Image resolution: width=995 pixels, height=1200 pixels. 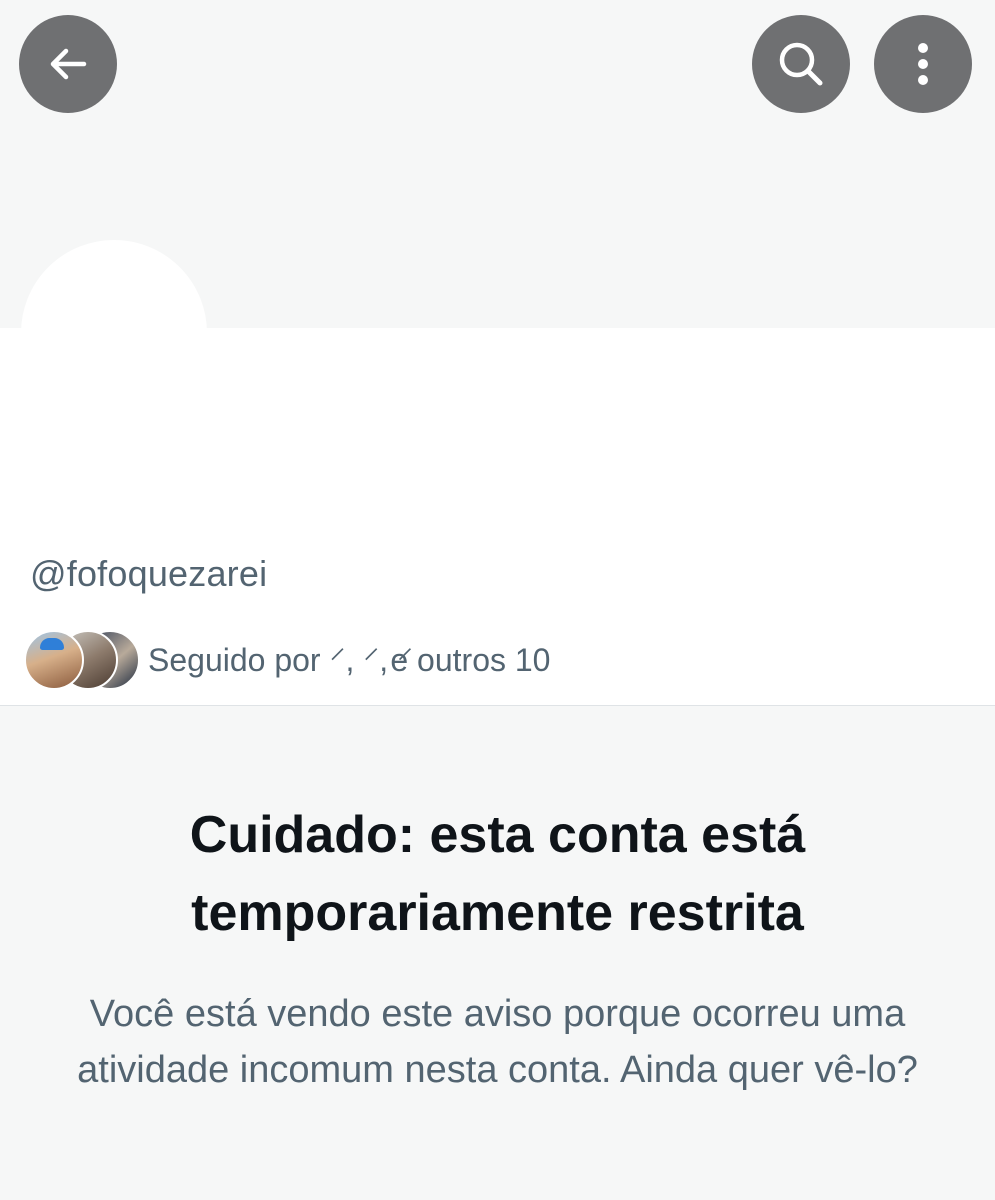 I want to click on followed-by-names: ⸍, ⸍, ⸍, so click(x=371, y=659).